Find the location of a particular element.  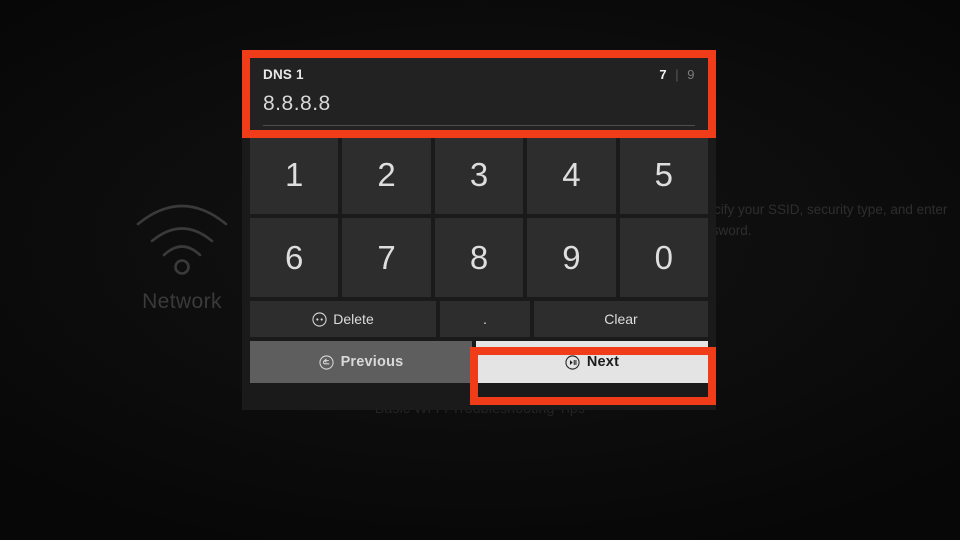

next-label: Next is located at coordinates (603, 362).